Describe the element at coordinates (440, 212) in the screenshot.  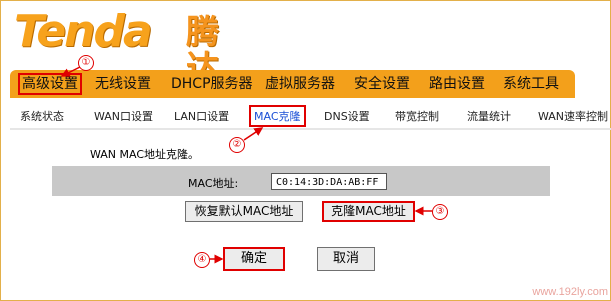
I see `step-marker-3: ③` at that location.